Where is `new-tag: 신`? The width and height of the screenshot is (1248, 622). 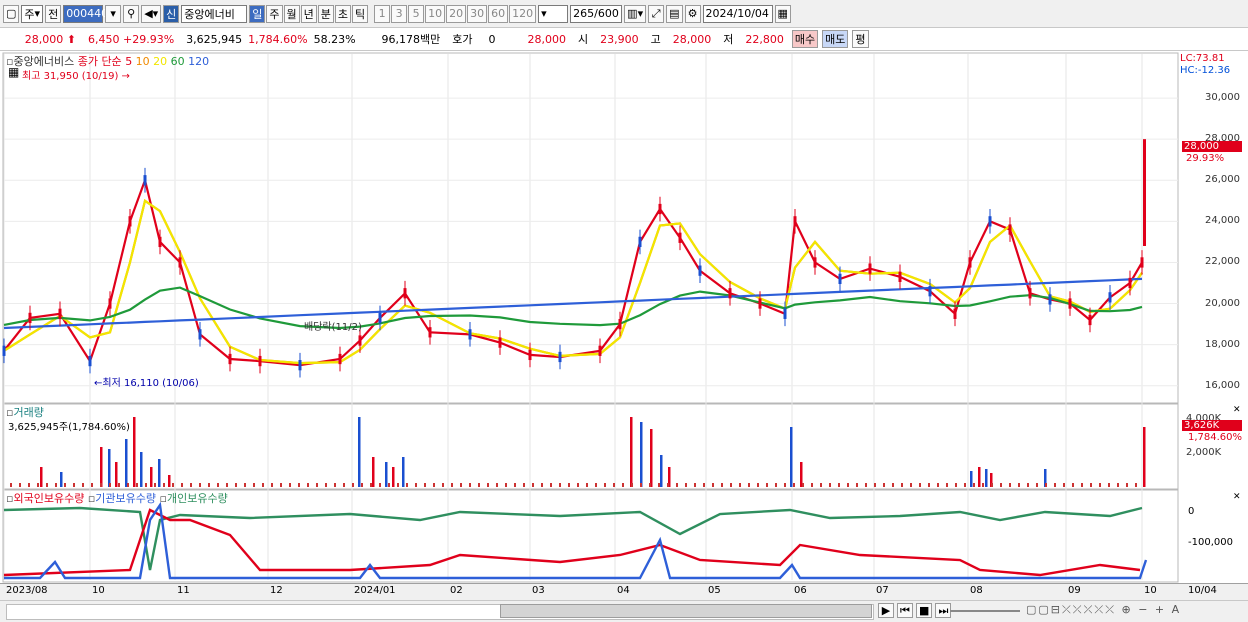
new-tag: 신 is located at coordinates (171, 13).